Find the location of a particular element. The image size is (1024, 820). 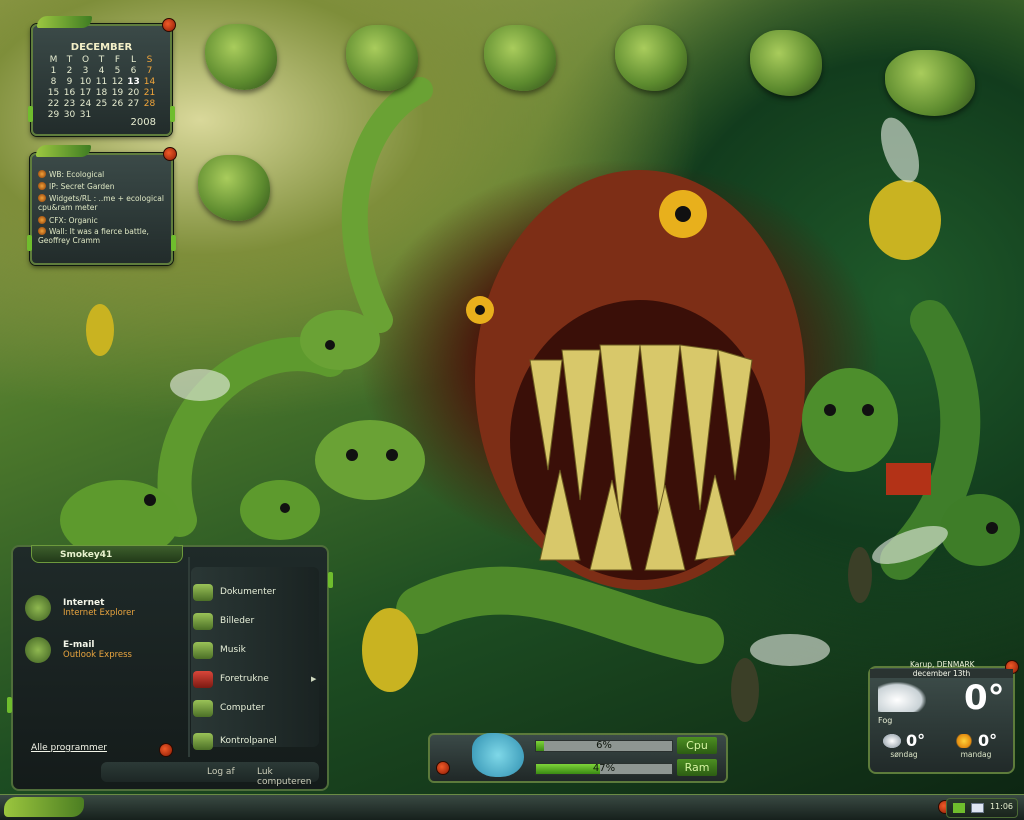

start-footer: Log af Luk computeren is located at coordinates (210, 774).